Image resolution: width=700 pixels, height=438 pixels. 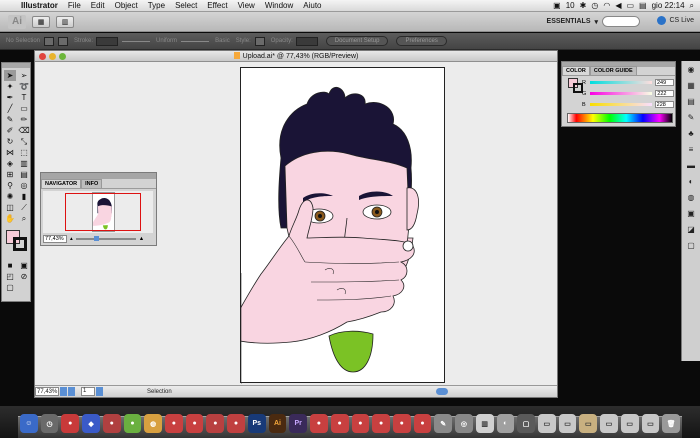 I want to click on clock: gio 22:14, so click(x=668, y=5).